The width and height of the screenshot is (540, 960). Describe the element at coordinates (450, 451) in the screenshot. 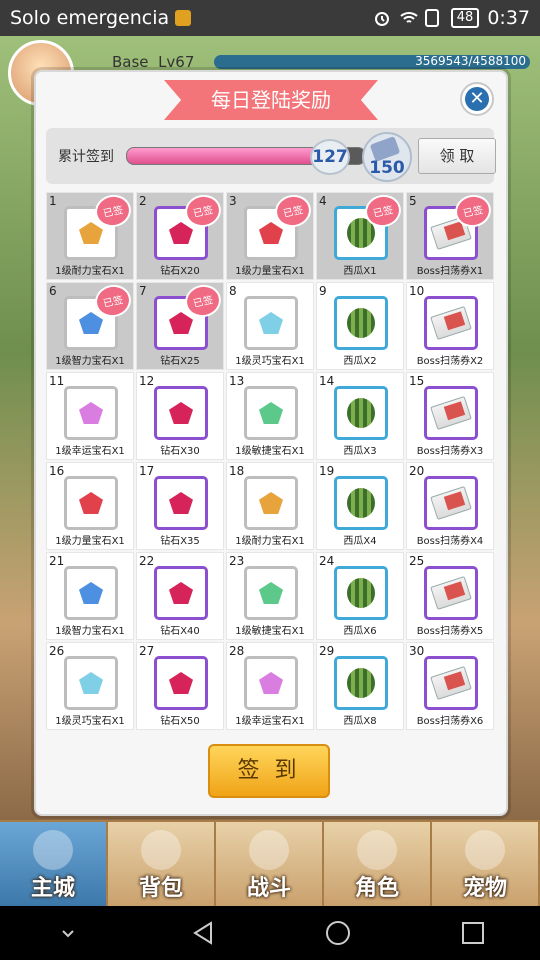

I see `reward-label: Boss扫荡券X3` at that location.